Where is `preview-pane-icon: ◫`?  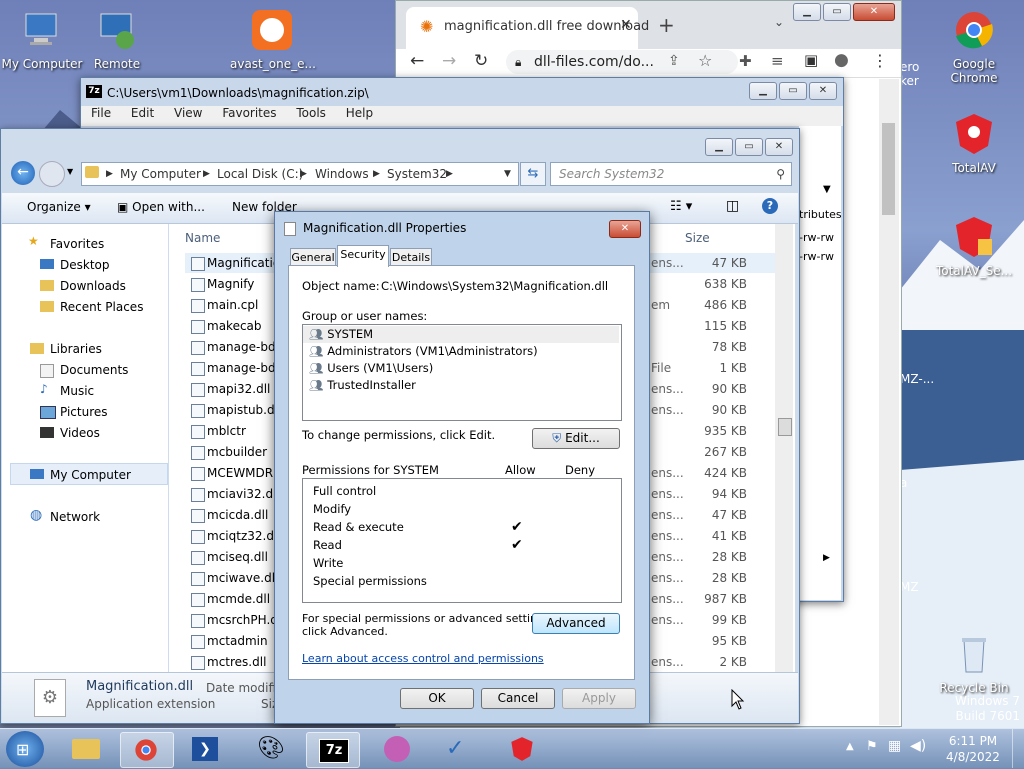
preview-pane-icon: ◫ is located at coordinates (732, 206).